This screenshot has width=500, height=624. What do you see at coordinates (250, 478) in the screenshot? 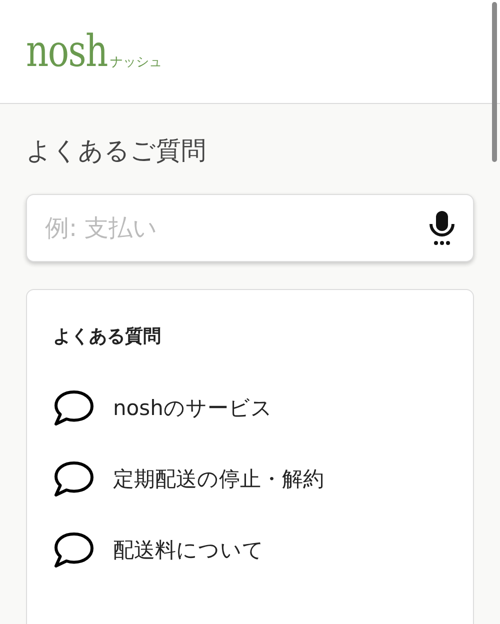
I see `faq-link: 定期配送の停止・解約` at bounding box center [250, 478].